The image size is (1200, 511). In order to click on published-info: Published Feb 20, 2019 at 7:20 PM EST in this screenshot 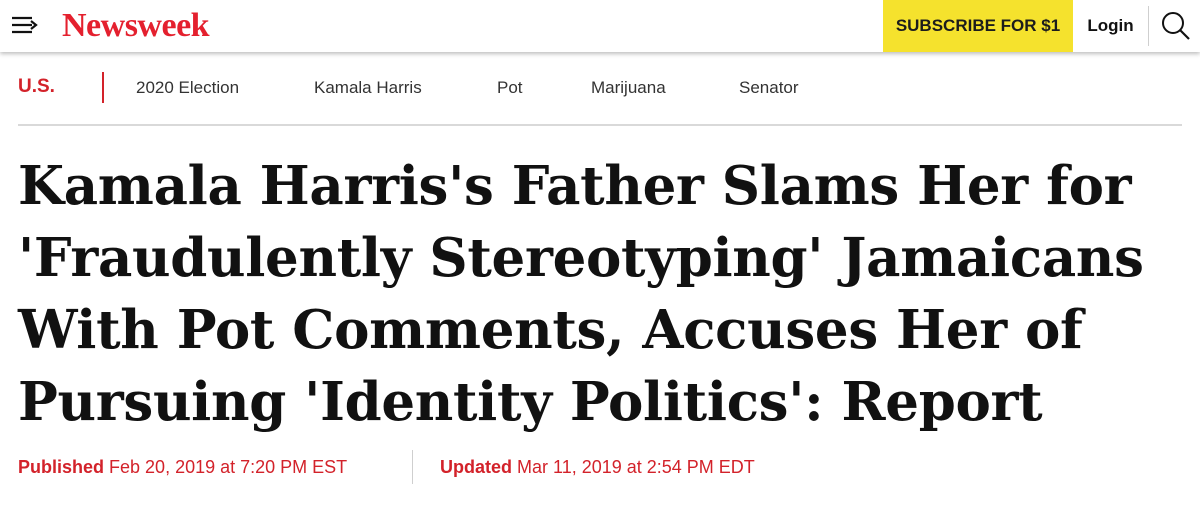, I will do `click(182, 467)`.